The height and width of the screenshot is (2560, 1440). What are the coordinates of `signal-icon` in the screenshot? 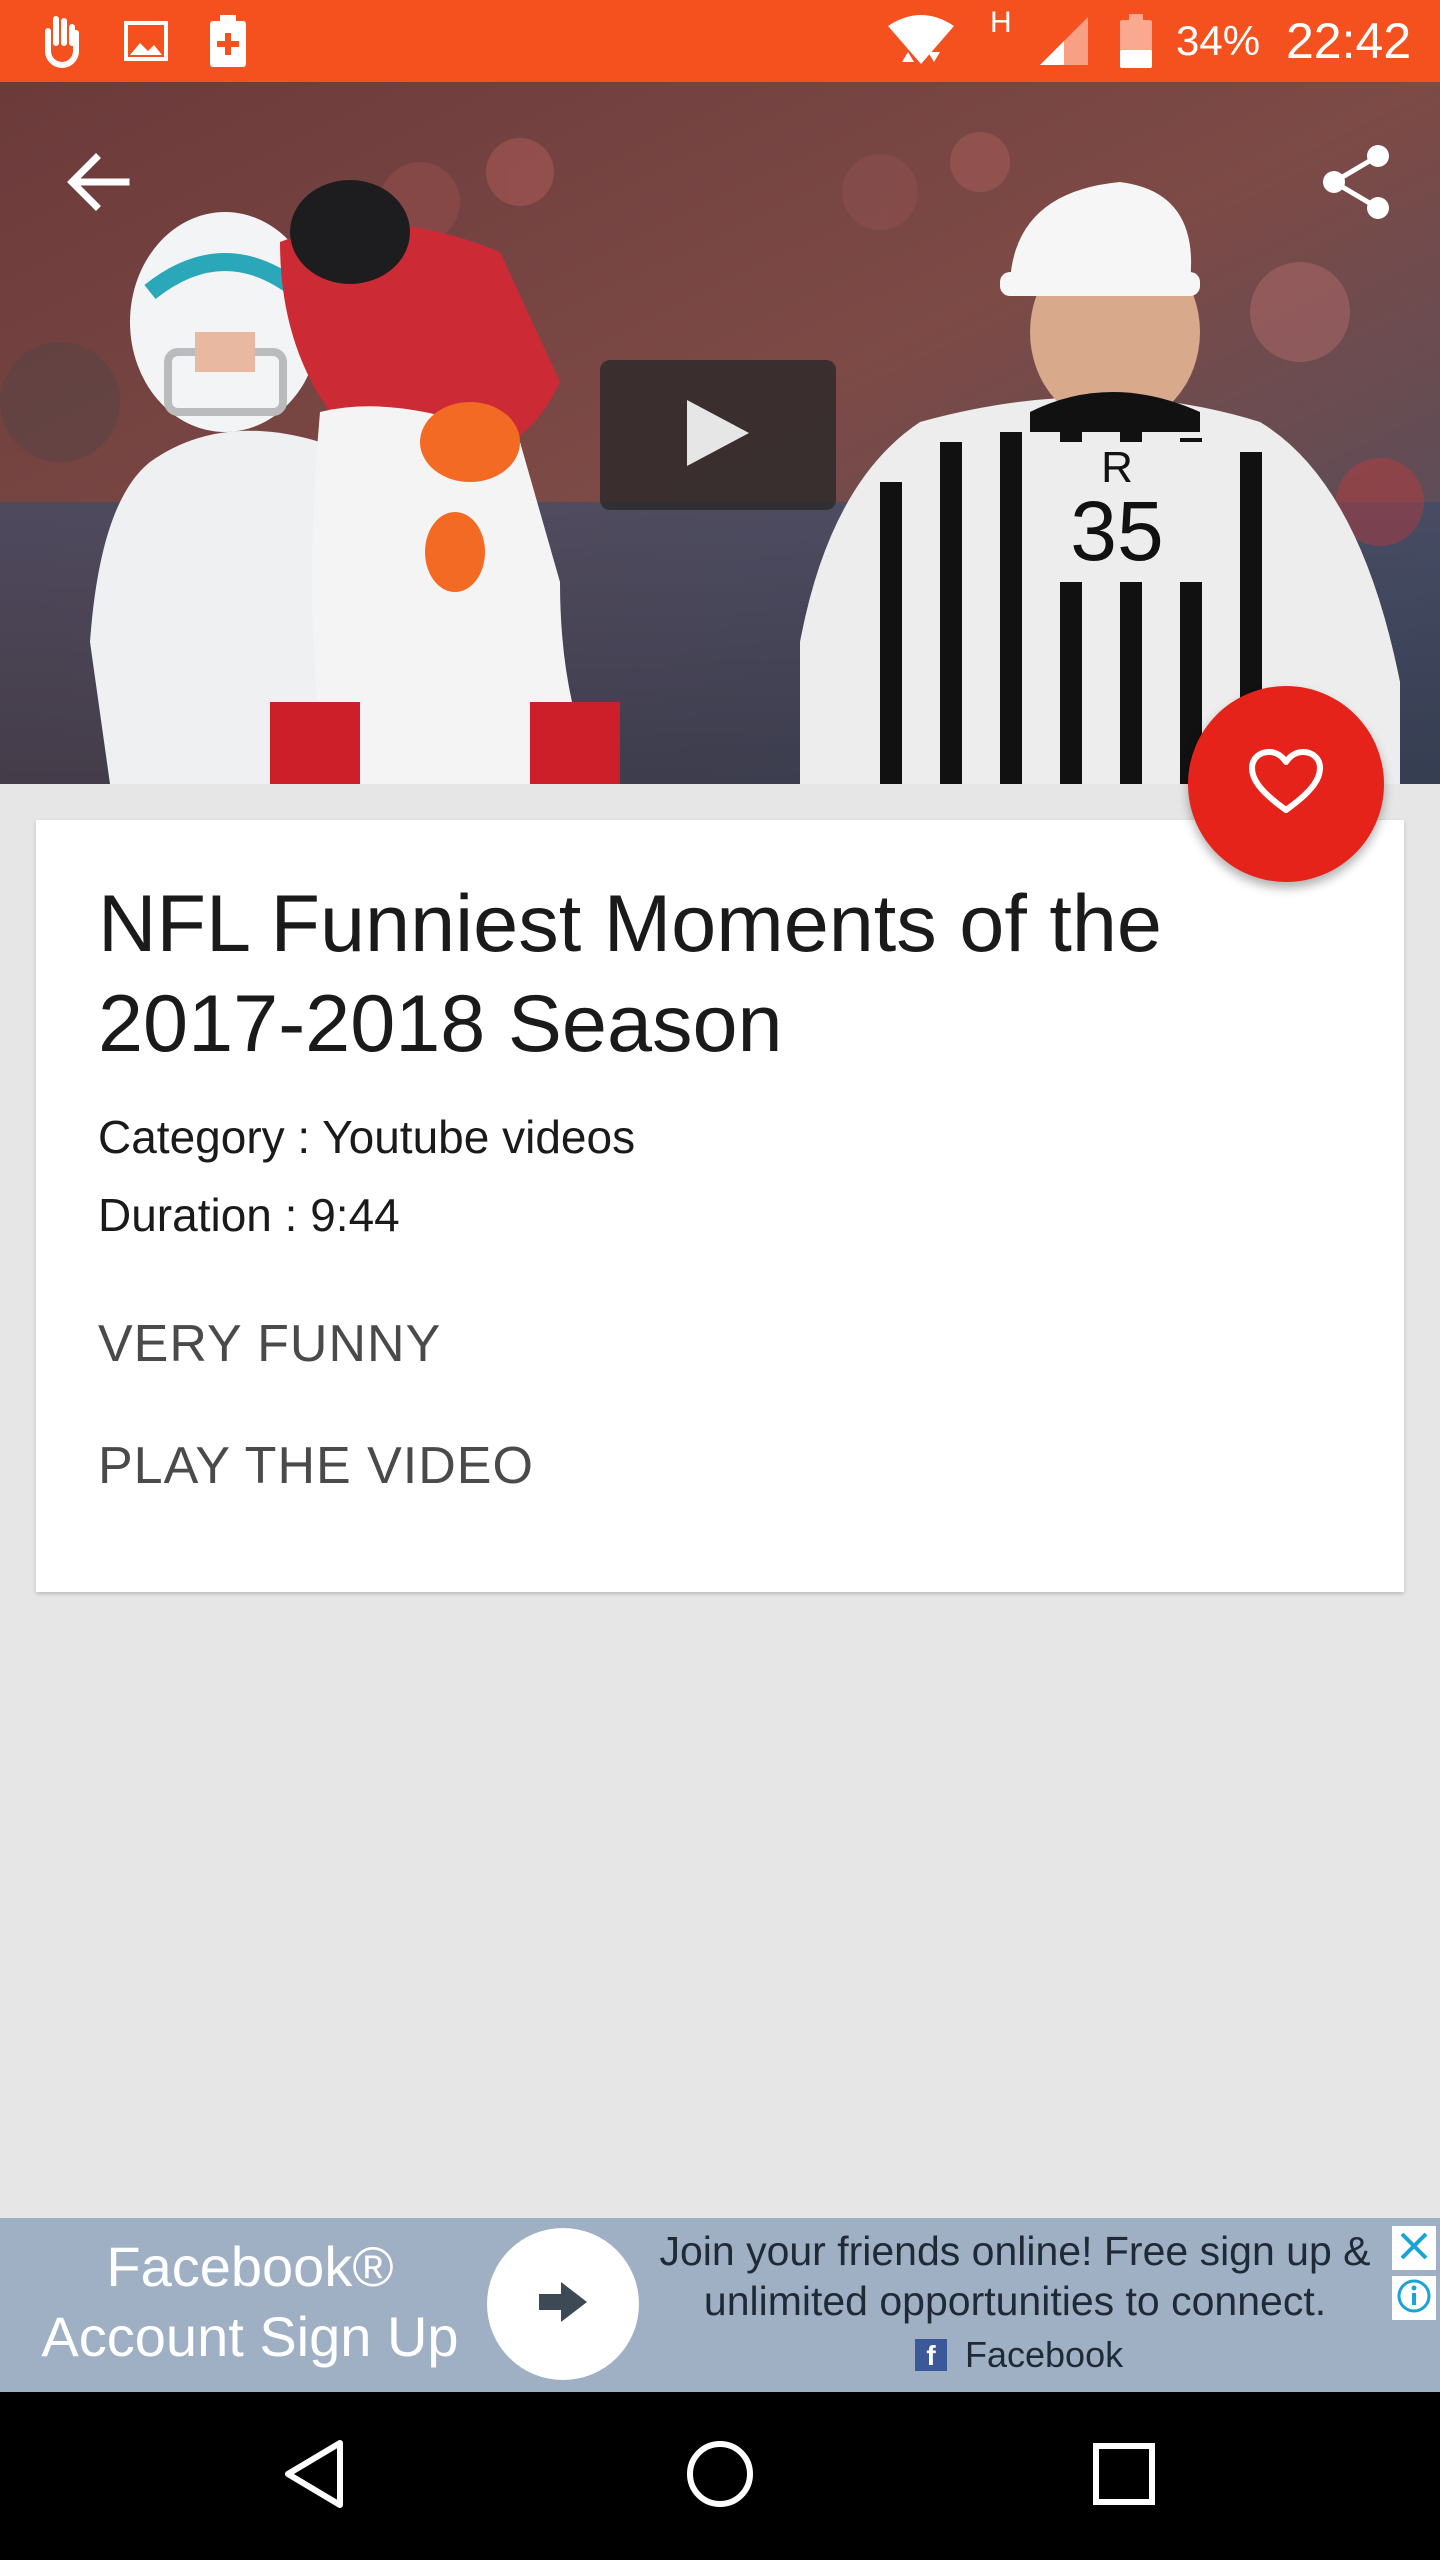 It's located at (1064, 41).